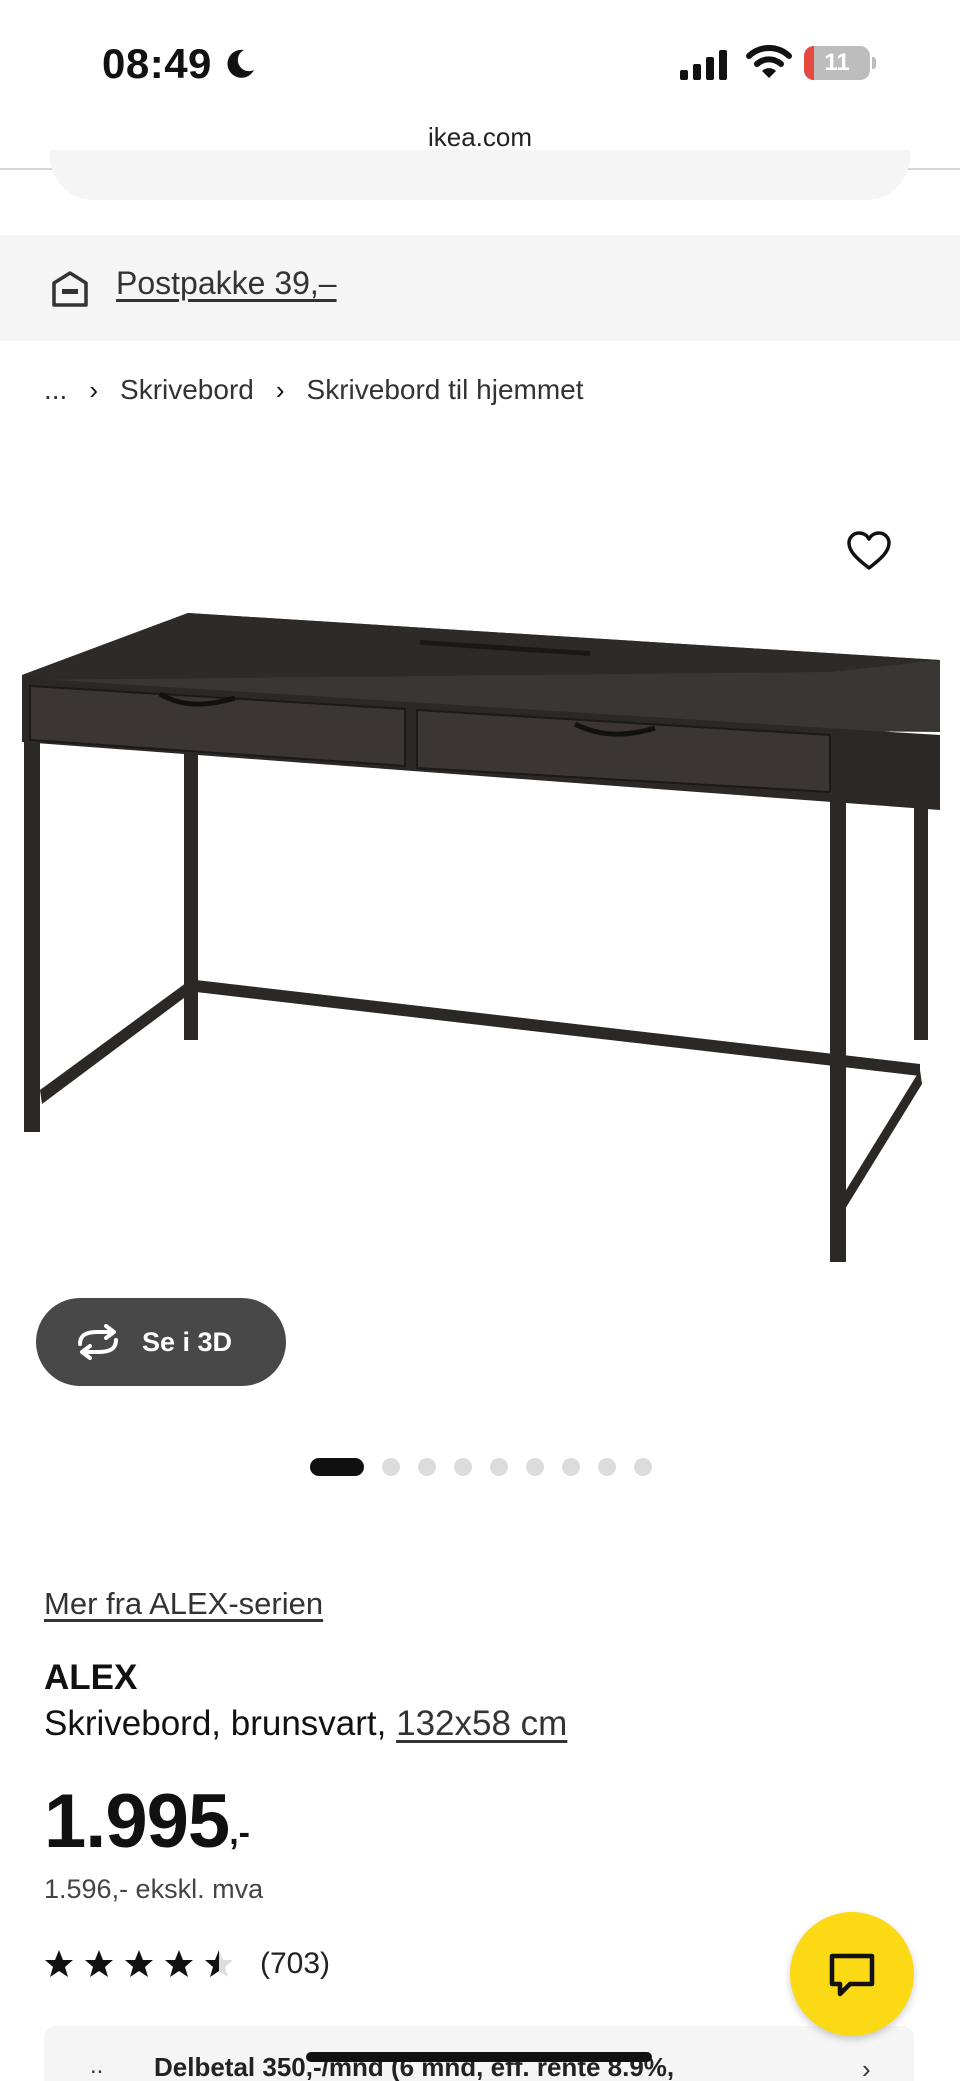 This screenshot has width=960, height=2081. I want to click on view-3d-button: Se i 3D, so click(161, 1342).